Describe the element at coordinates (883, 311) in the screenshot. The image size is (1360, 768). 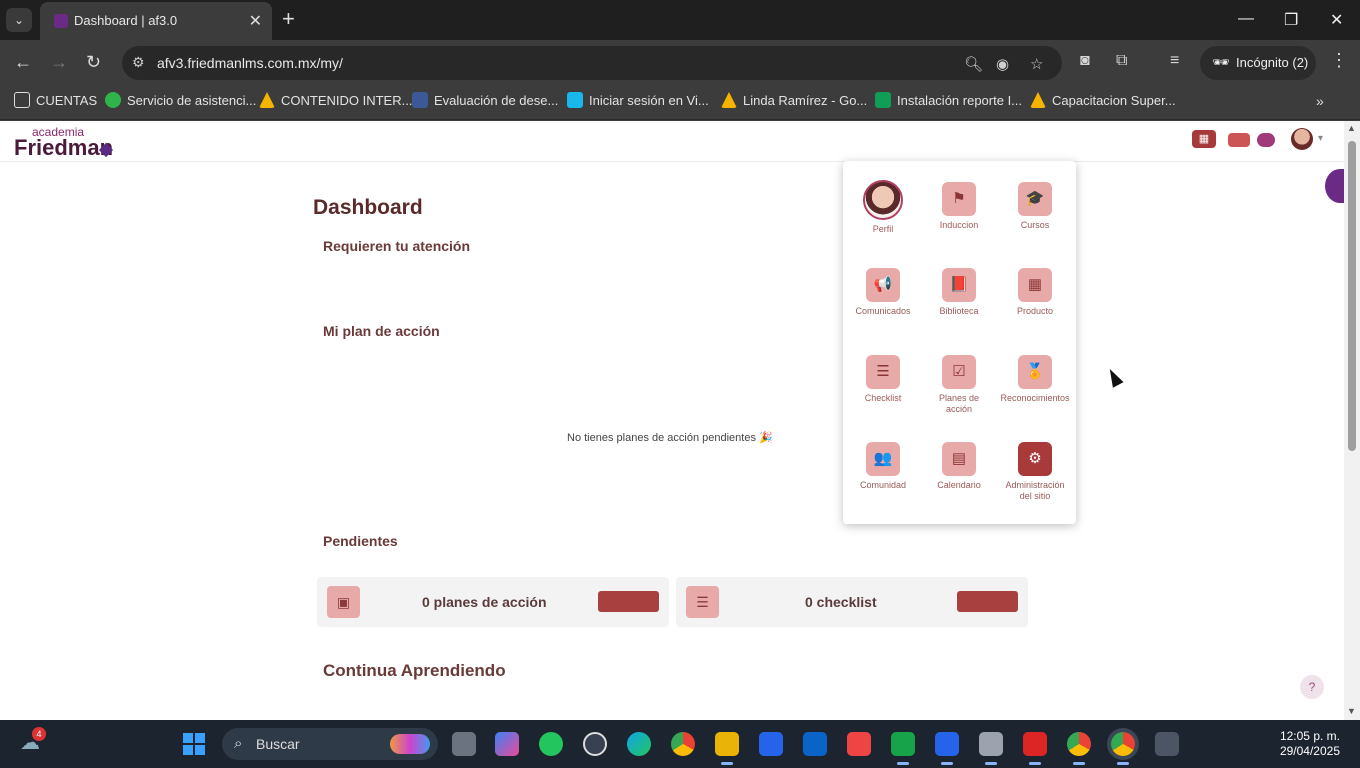
I see `app-label: Comunicados` at that location.